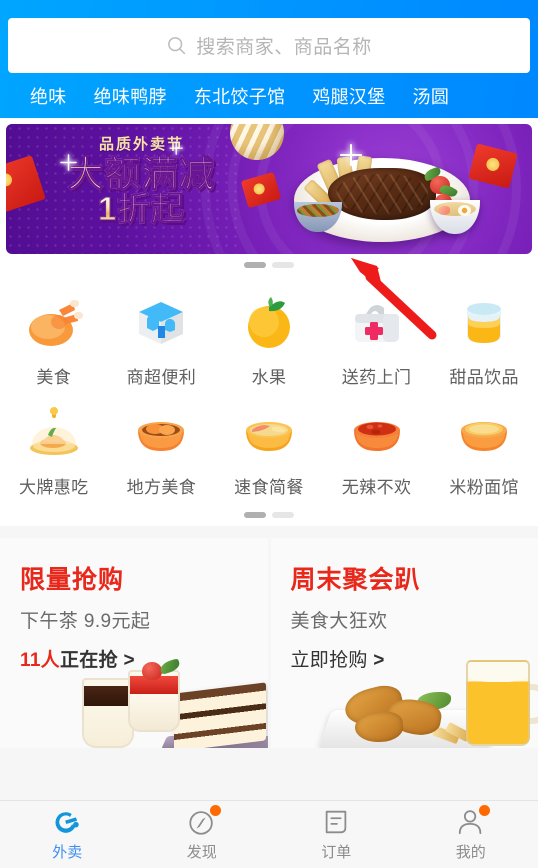 The width and height of the screenshot is (538, 868). I want to click on strawberry-topping, so click(151, 671).